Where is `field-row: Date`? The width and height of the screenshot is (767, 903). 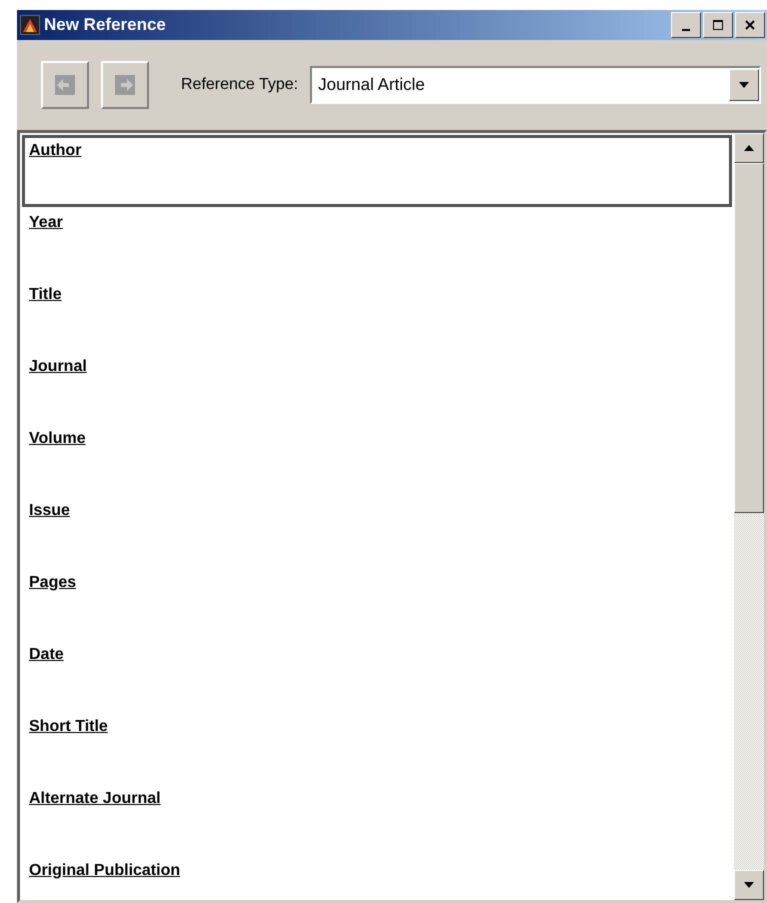
field-row: Date is located at coordinates (377, 675).